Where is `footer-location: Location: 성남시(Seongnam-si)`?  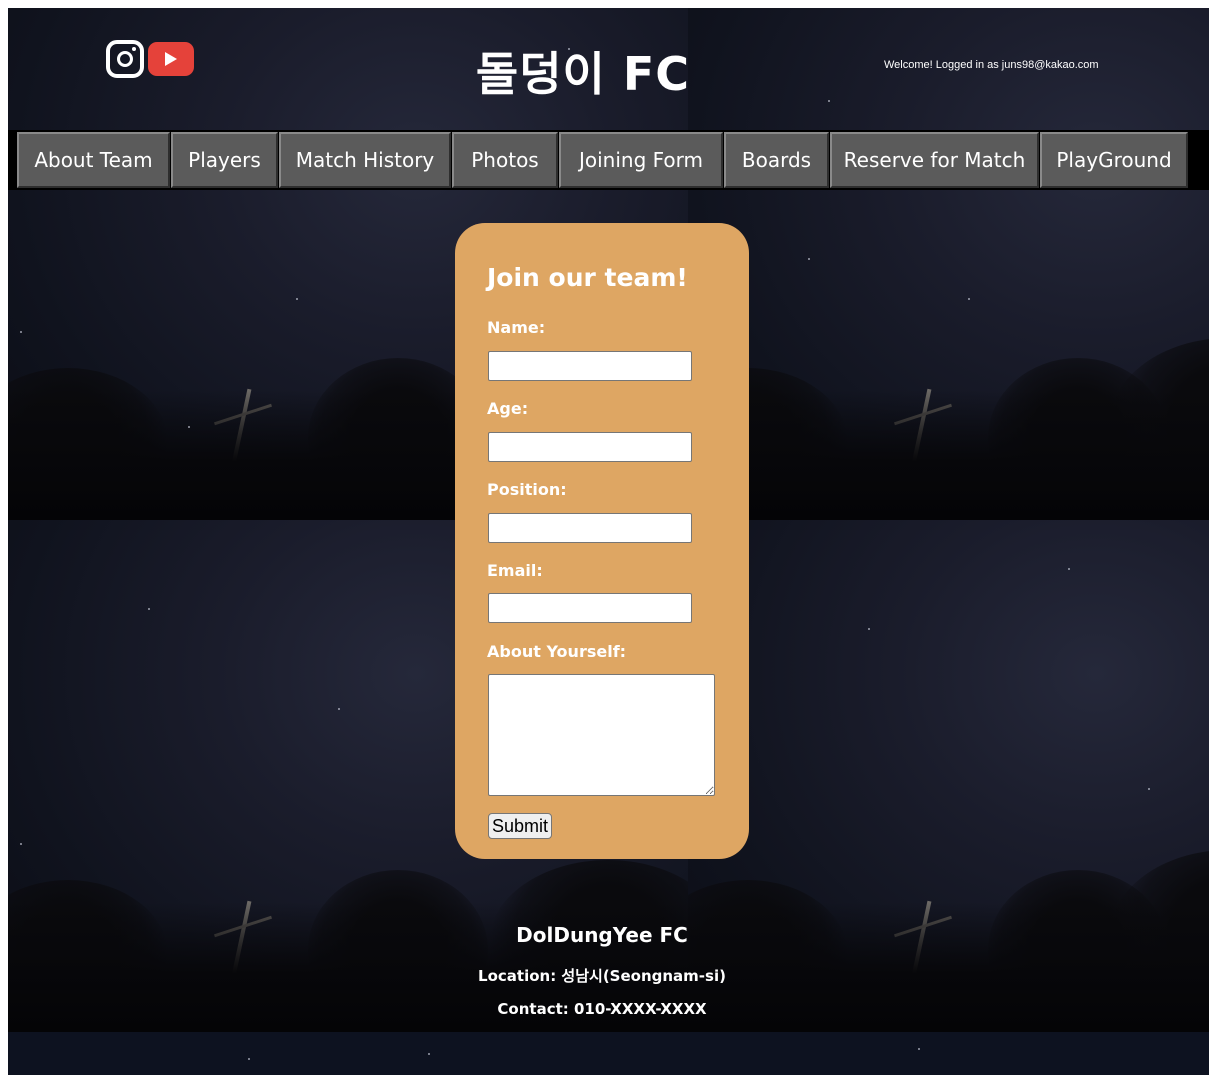
footer-location: Location: 성남시(Seongnam-si) is located at coordinates (602, 976).